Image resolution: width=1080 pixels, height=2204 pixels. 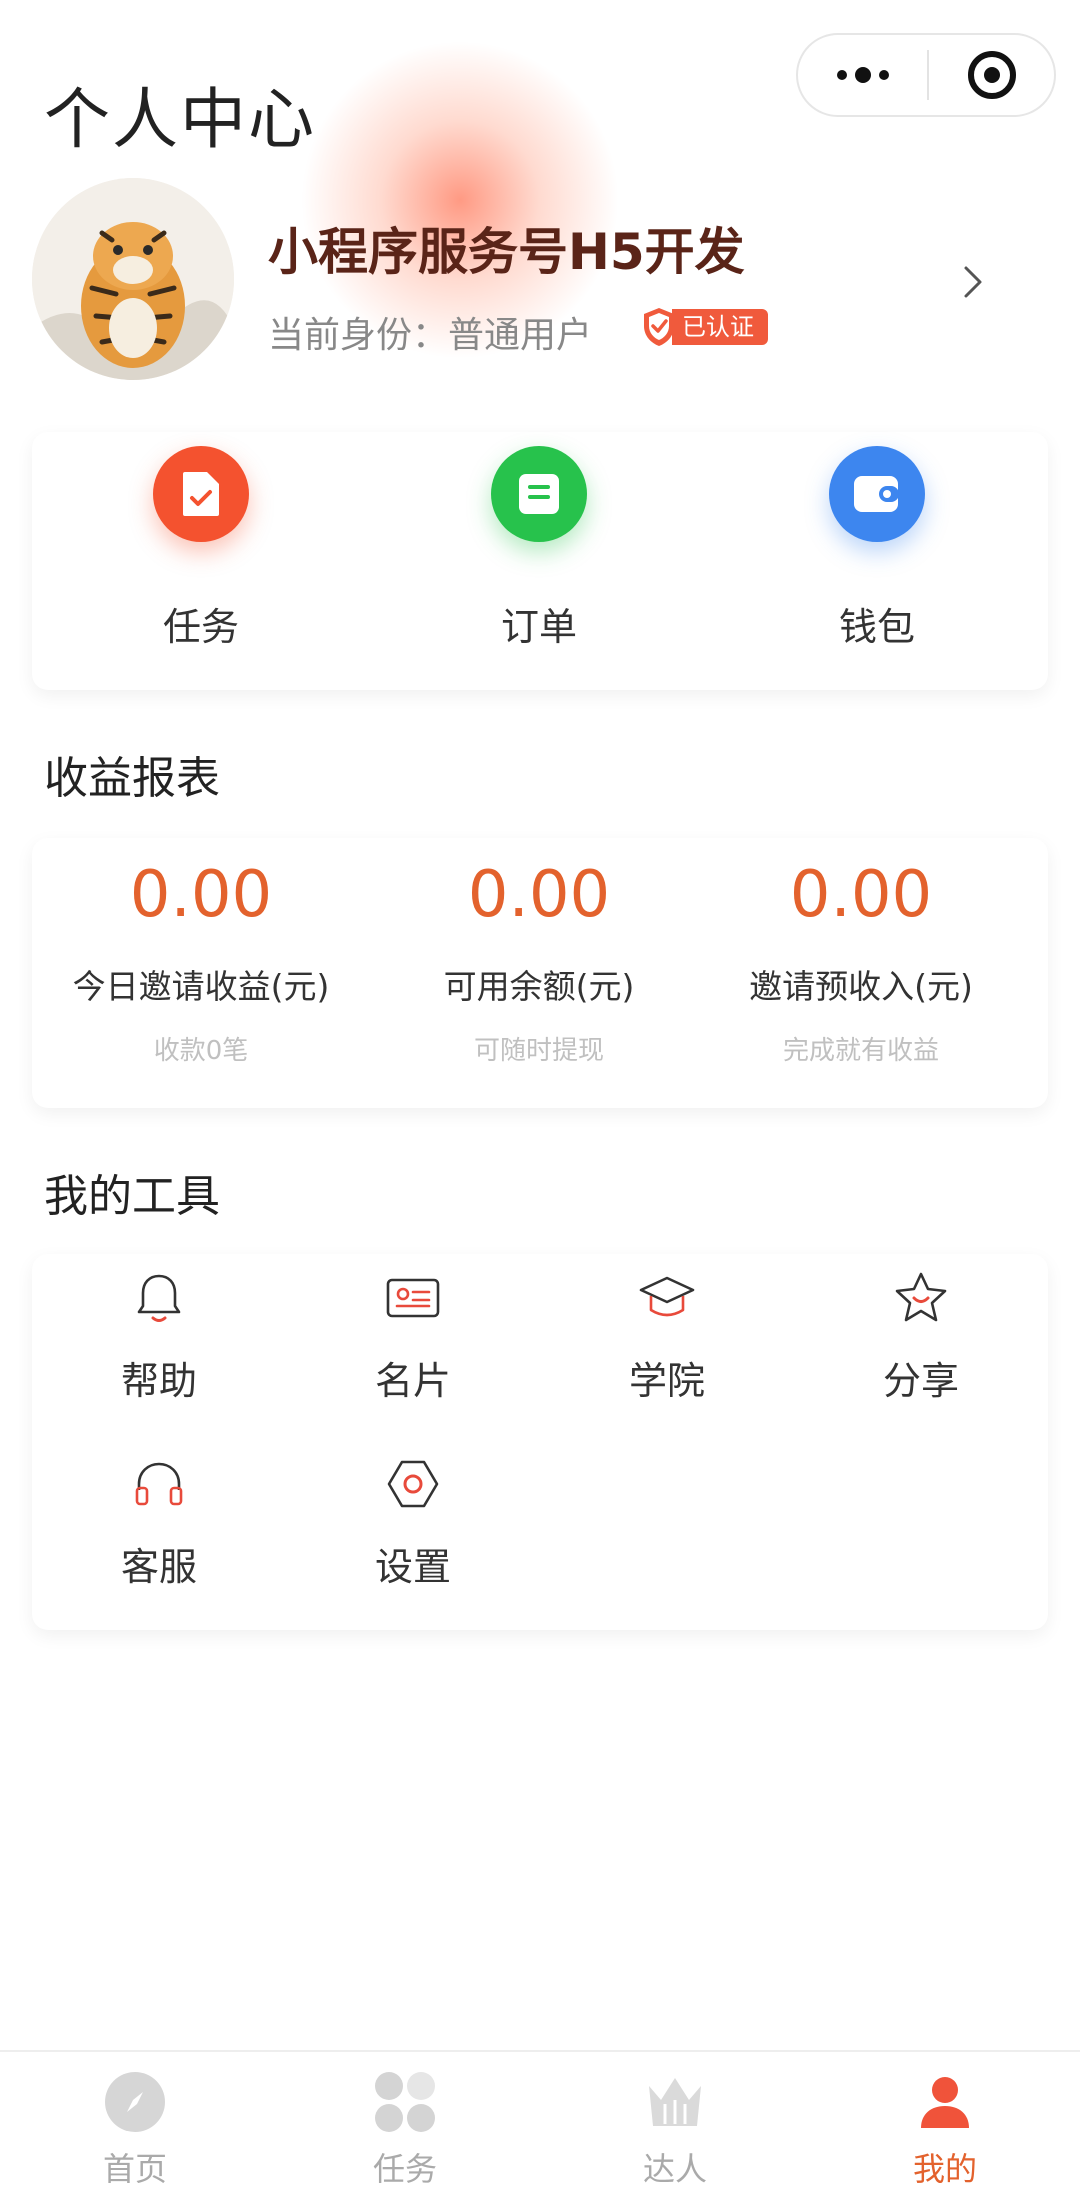 What do you see at coordinates (506, 248) in the screenshot?
I see `user-name: 小程序服务号H5开发` at bounding box center [506, 248].